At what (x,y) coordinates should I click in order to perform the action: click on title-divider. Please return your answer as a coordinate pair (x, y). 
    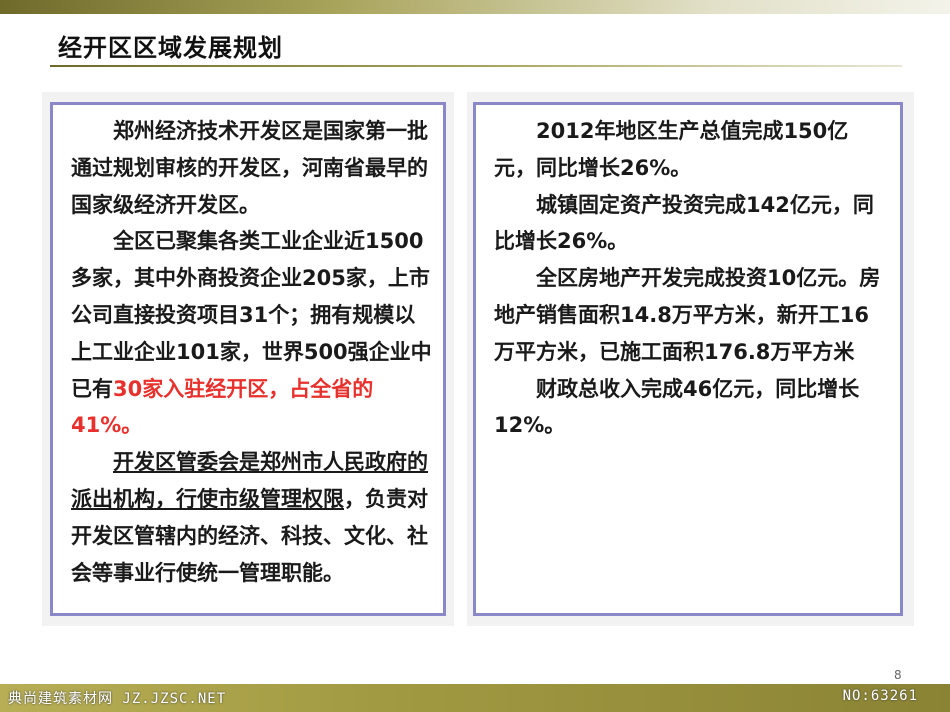
    Looking at the image, I should click on (476, 66).